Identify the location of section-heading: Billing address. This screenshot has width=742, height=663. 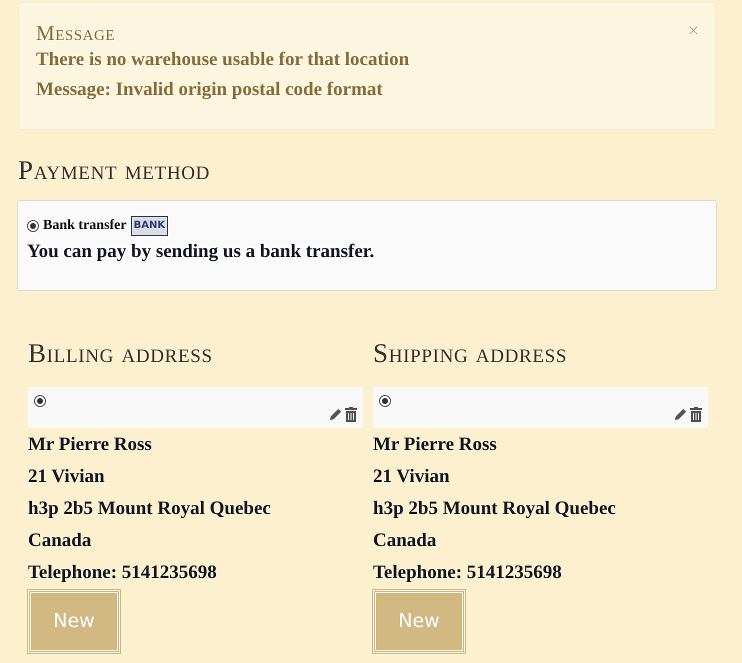
(120, 353).